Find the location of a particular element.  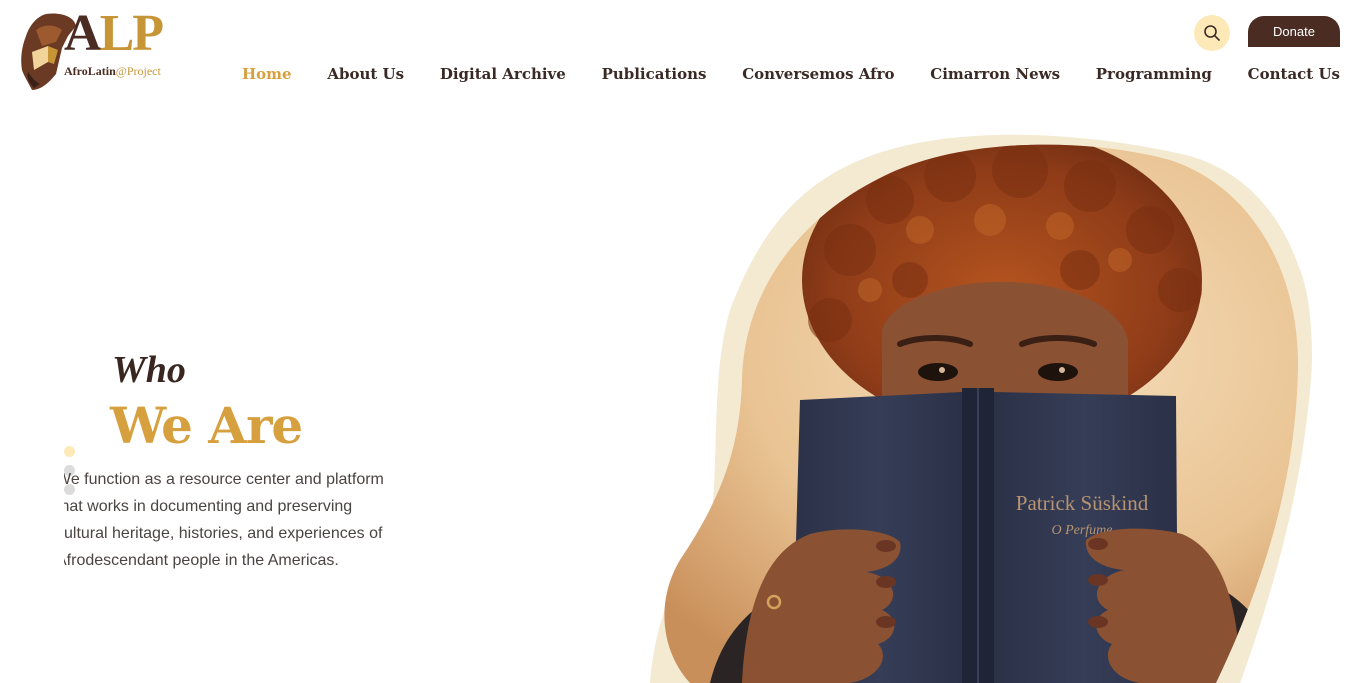

nav-item-about-us: About Us is located at coordinates (365, 74).